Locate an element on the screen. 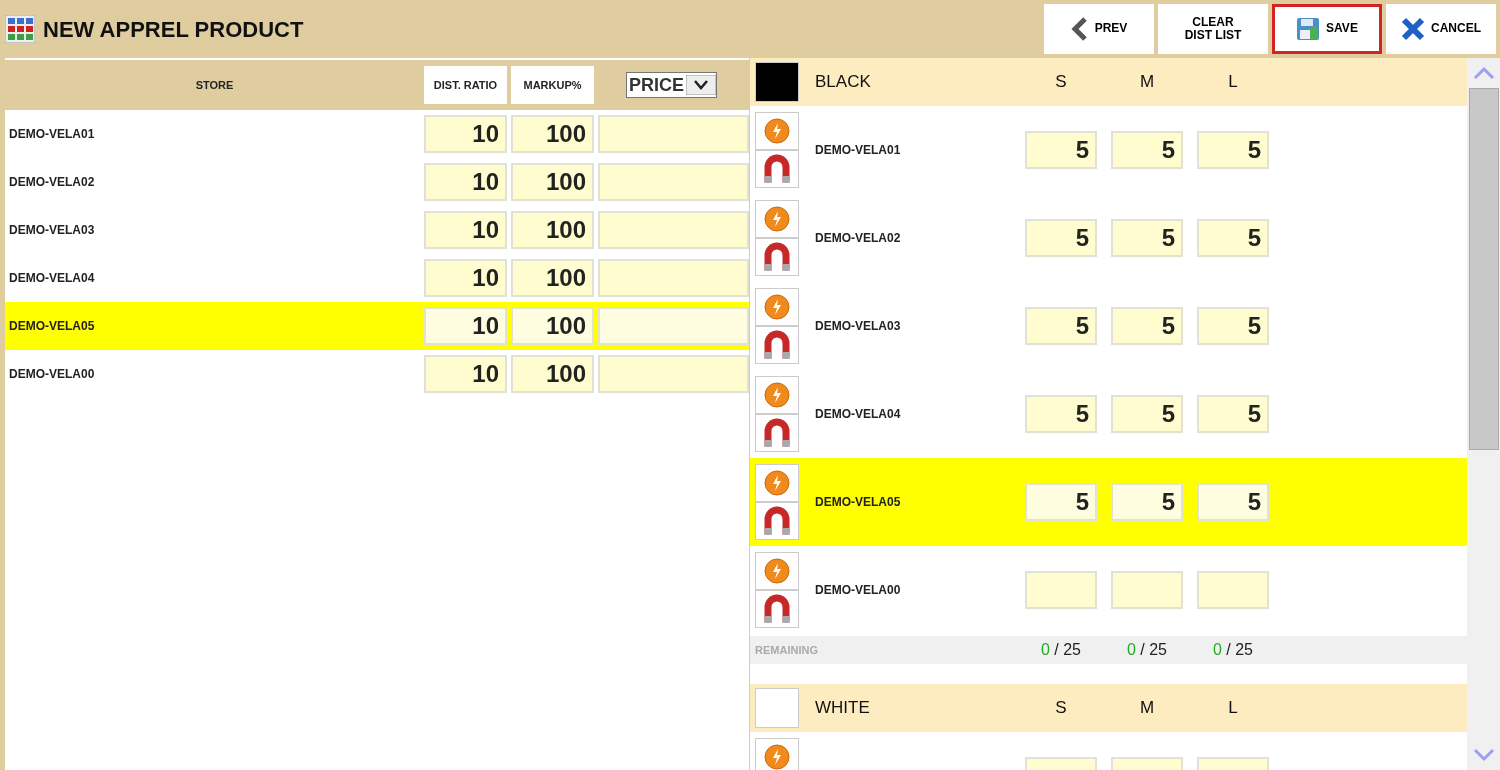 This screenshot has height=770, width=1500. table-row: DEMO-VELA02 10 100 is located at coordinates (377, 182).